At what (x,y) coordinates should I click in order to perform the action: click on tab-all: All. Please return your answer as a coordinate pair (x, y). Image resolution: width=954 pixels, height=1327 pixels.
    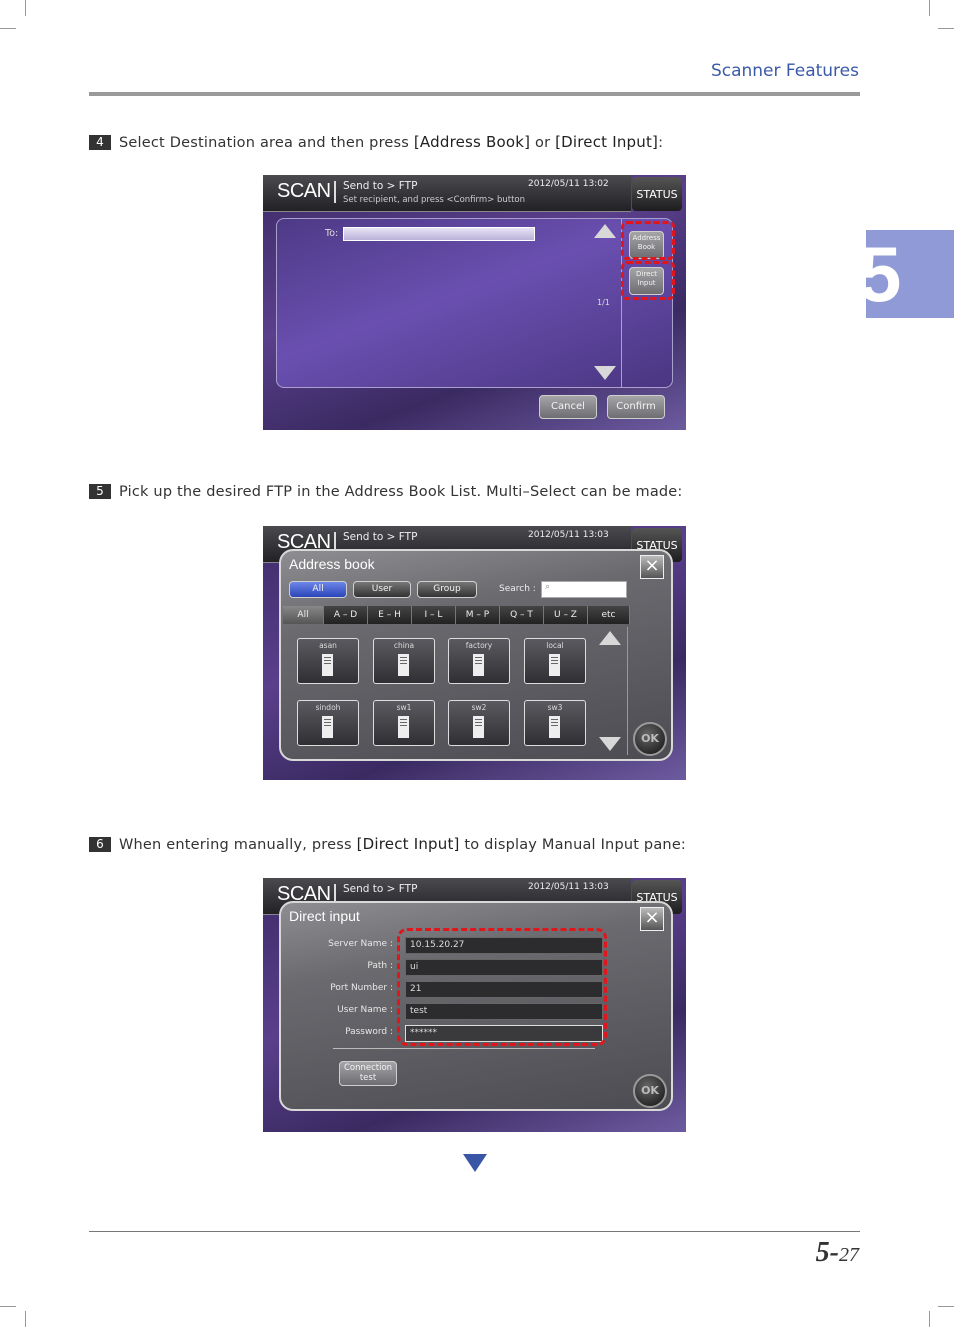
    Looking at the image, I should click on (303, 615).